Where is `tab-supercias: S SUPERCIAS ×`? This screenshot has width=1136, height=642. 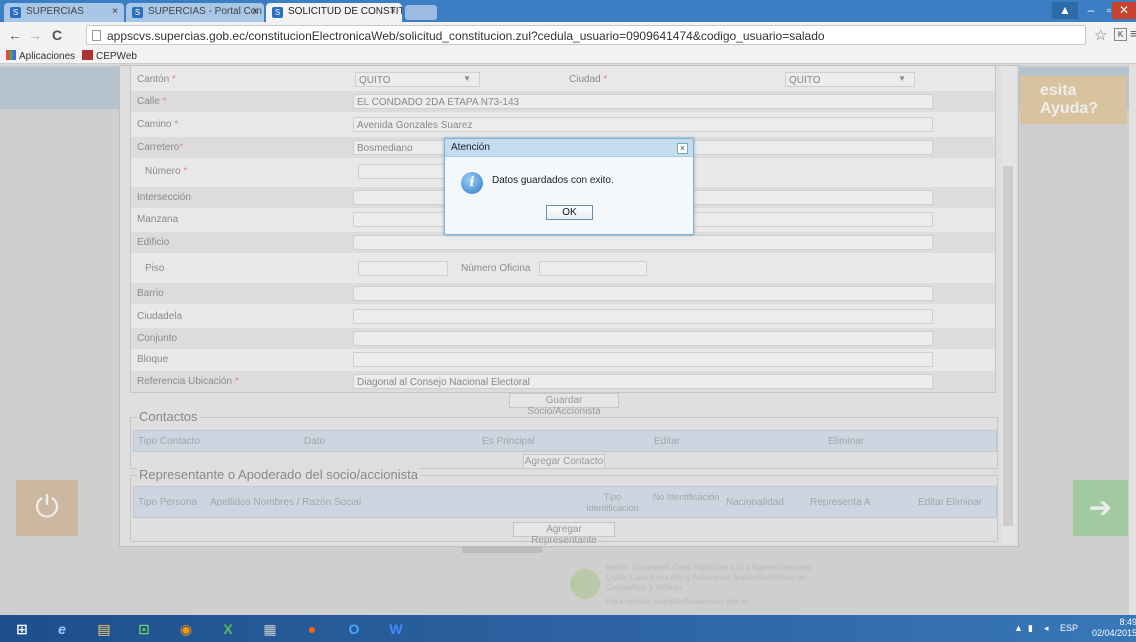
tab-supercias: S SUPERCIAS × is located at coordinates (64, 12).